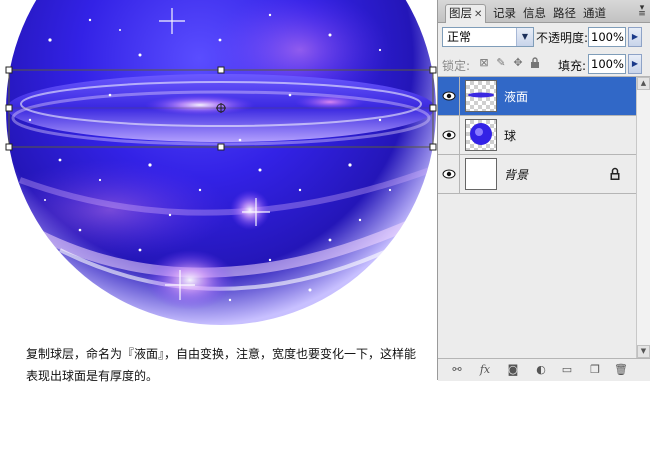 This screenshot has width=650, height=450. What do you see at coordinates (92, 376) in the screenshot?
I see `caption-line-2: 表现出球面是有厚度的。` at bounding box center [92, 376].